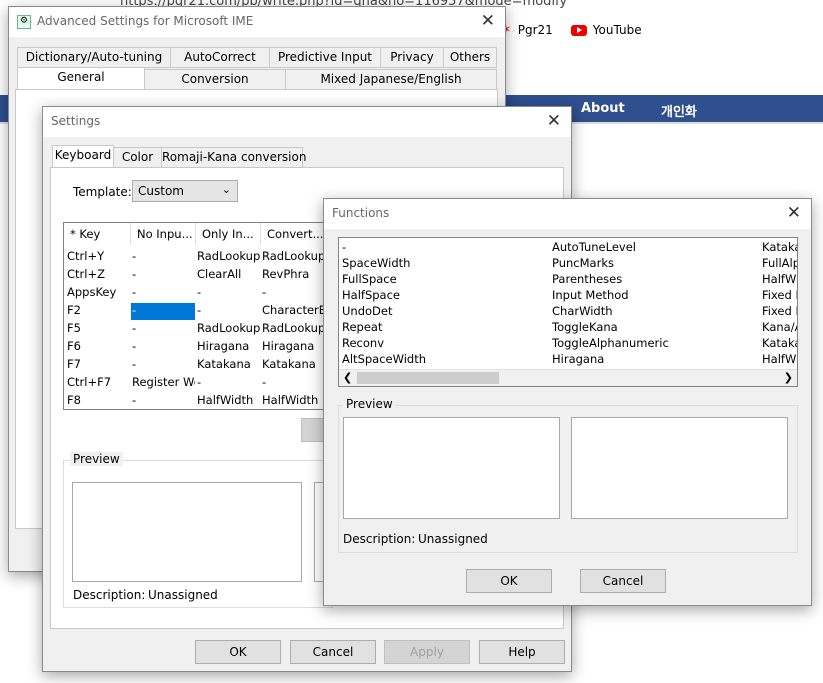 Image resolution: width=823 pixels, height=683 pixels. What do you see at coordinates (603, 108) in the screenshot?
I see `nav-about: About` at bounding box center [603, 108].